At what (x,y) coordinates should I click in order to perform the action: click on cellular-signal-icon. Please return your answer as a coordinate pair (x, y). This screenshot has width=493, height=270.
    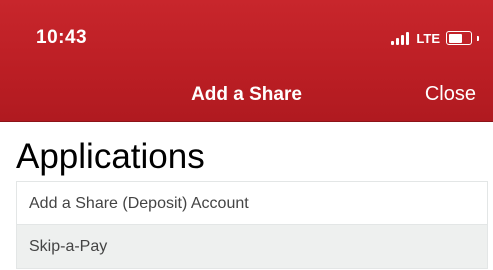
    Looking at the image, I should click on (400, 38).